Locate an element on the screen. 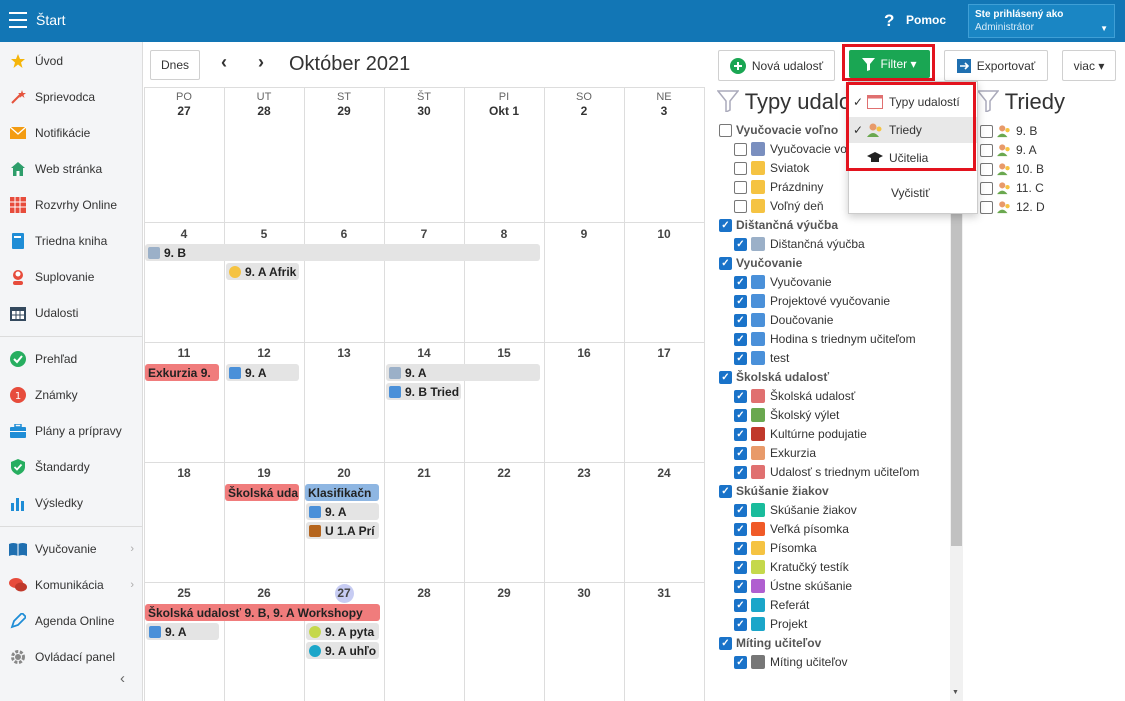  class-filter-item: 12. D is located at coordinates (1012, 207).